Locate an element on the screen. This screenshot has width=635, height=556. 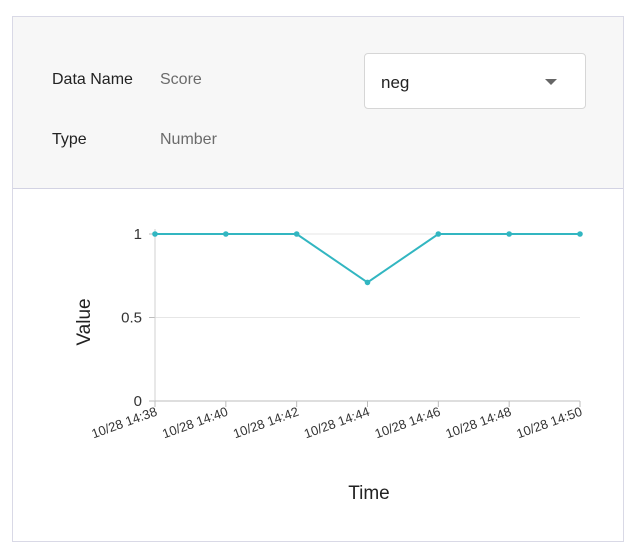
y-tick-label: 1 is located at coordinates (138, 234).